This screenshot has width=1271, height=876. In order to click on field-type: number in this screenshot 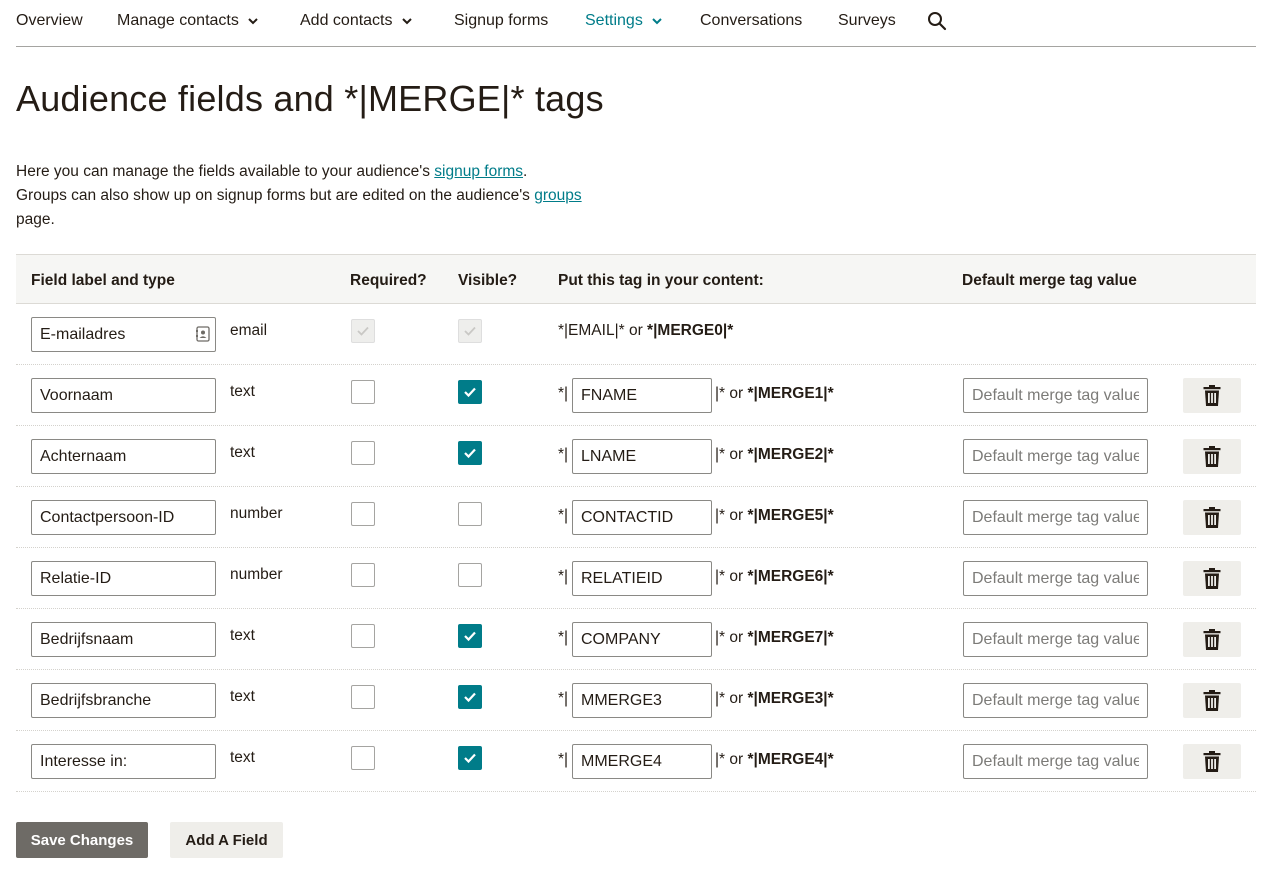, I will do `click(256, 513)`.